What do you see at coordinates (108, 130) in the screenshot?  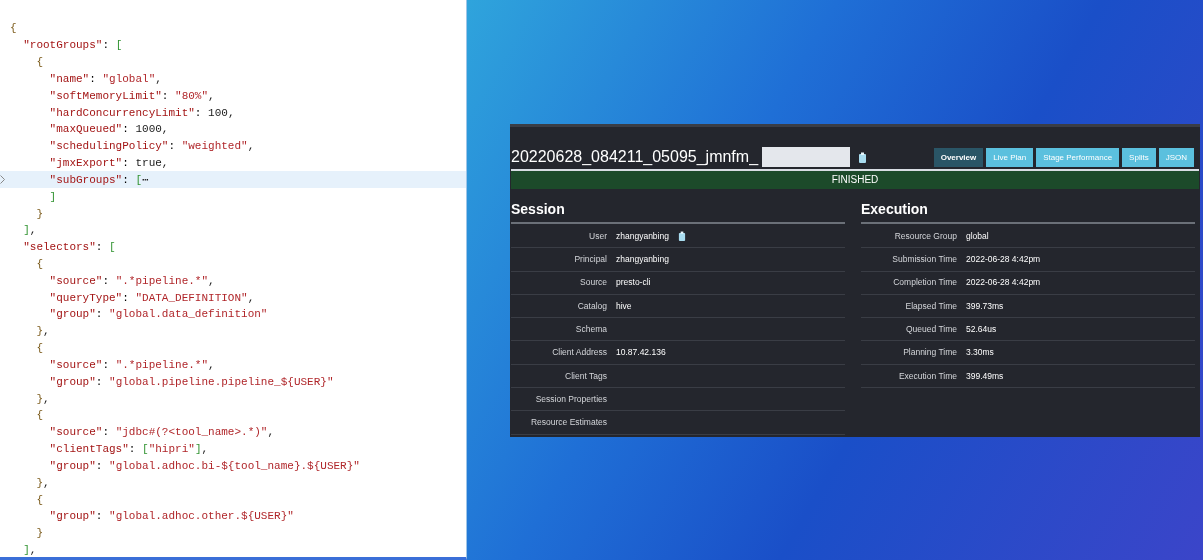 I see `code-line: "maxQueued": 1000,` at bounding box center [108, 130].